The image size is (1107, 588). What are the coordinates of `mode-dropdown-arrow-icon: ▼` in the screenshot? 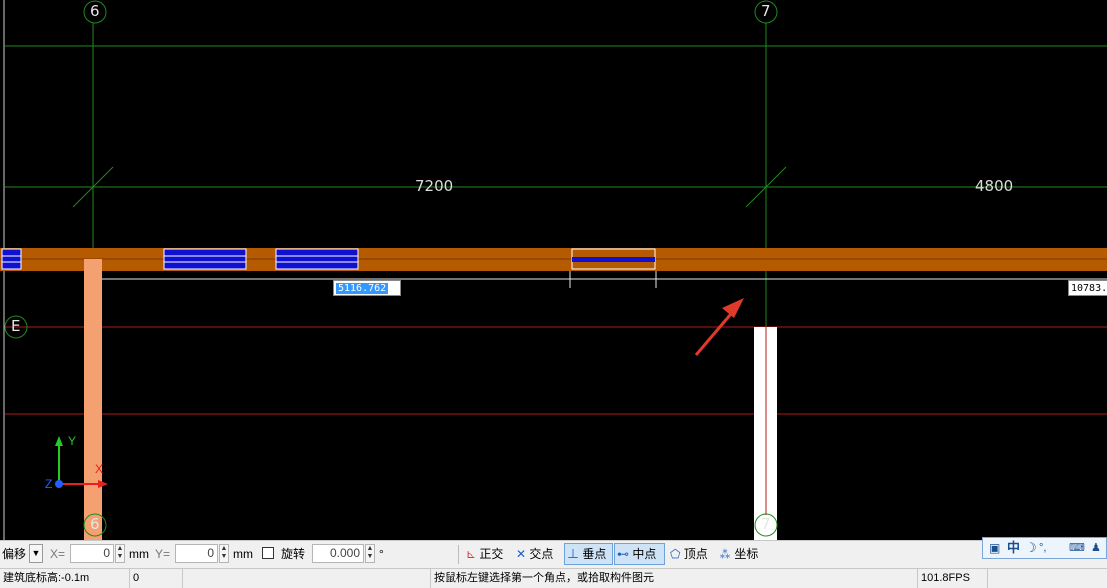 It's located at (36, 553).